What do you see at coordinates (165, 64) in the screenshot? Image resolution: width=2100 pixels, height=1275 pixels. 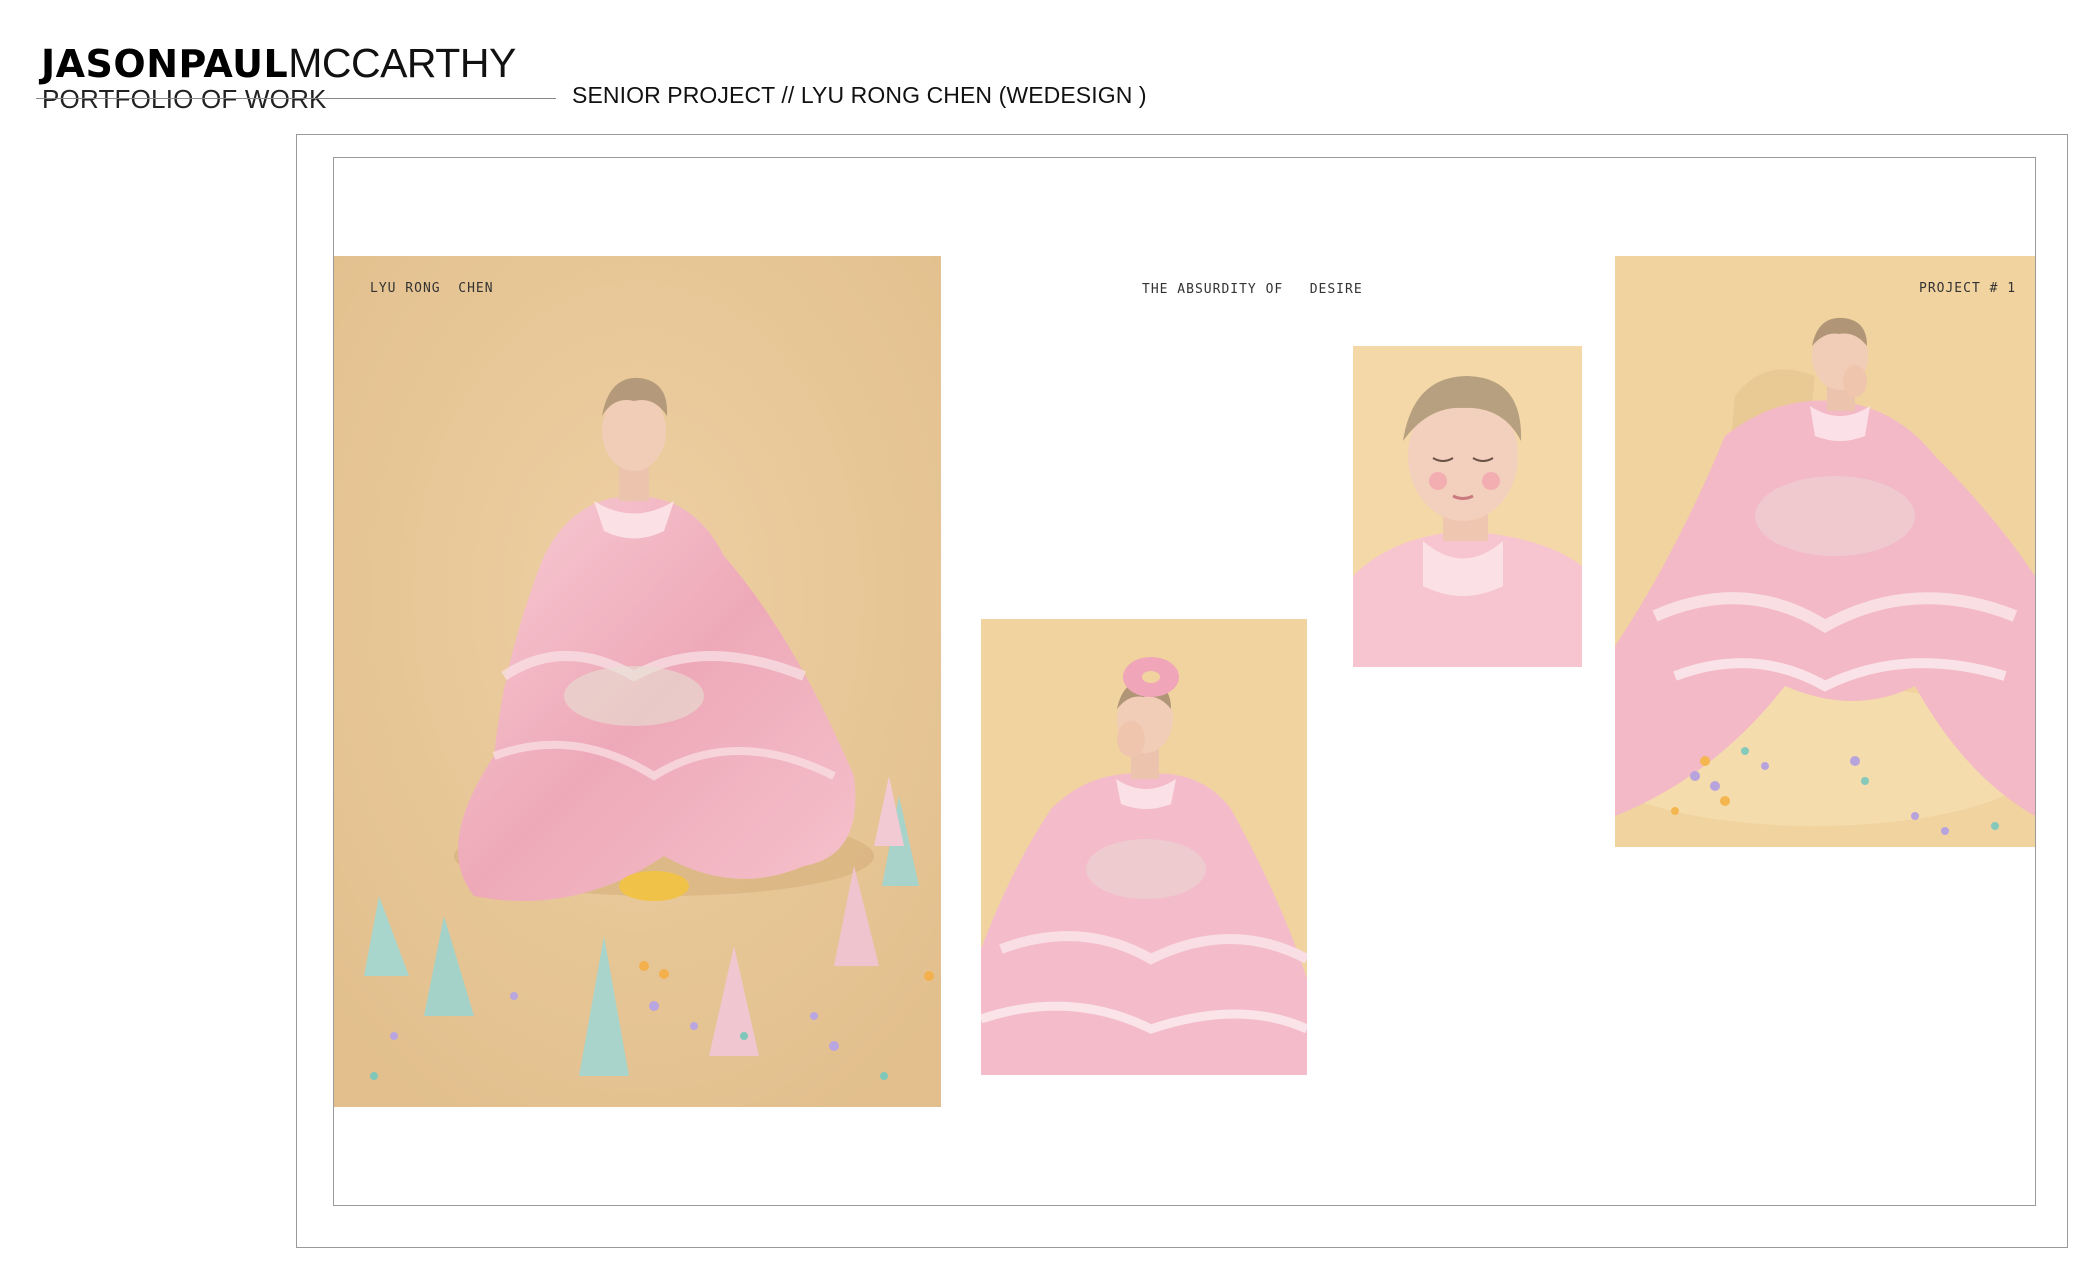 I see `brand-name-bold: JASONPAUL` at bounding box center [165, 64].